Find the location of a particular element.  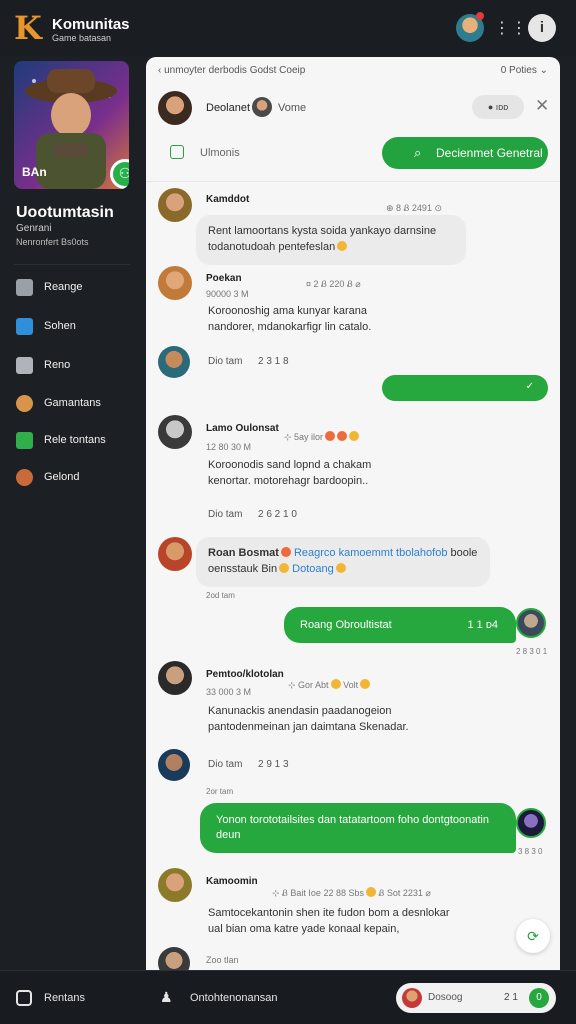

store-icon is located at coordinates (24, 440).